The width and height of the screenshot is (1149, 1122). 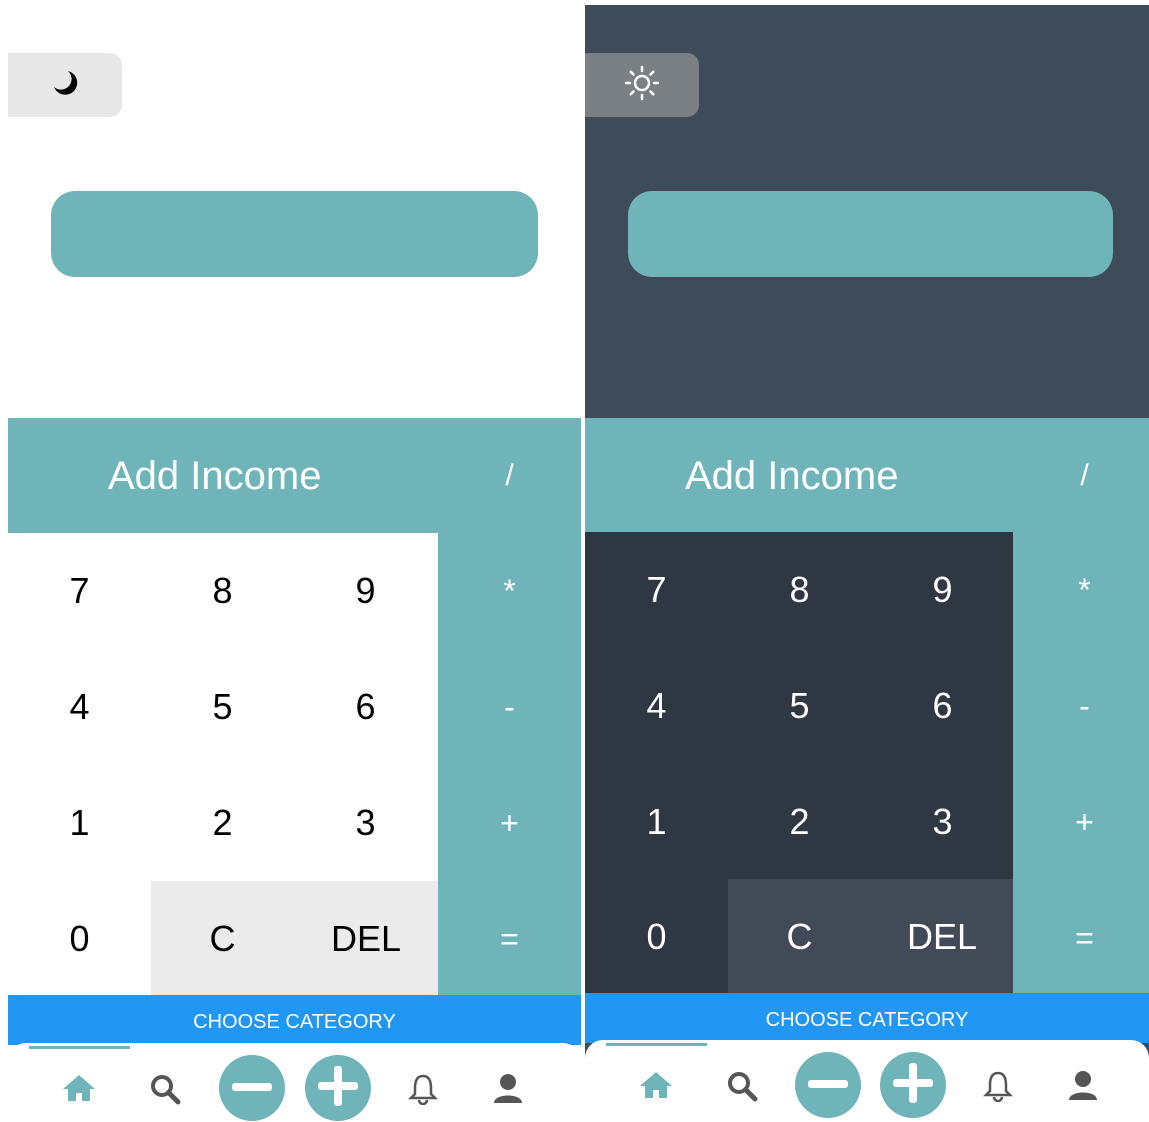 I want to click on moon-icon, so click(x=65, y=85).